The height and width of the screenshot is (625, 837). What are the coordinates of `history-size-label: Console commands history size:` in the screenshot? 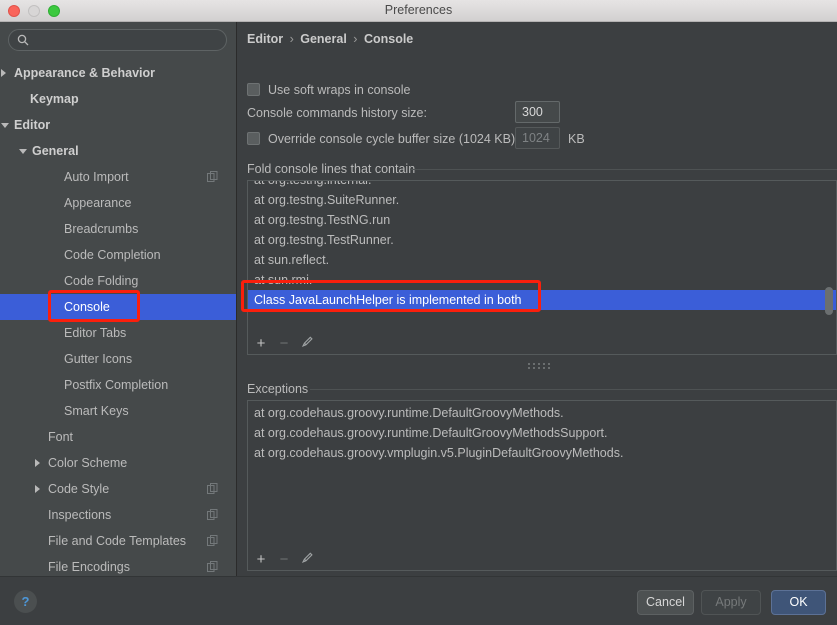 It's located at (337, 113).